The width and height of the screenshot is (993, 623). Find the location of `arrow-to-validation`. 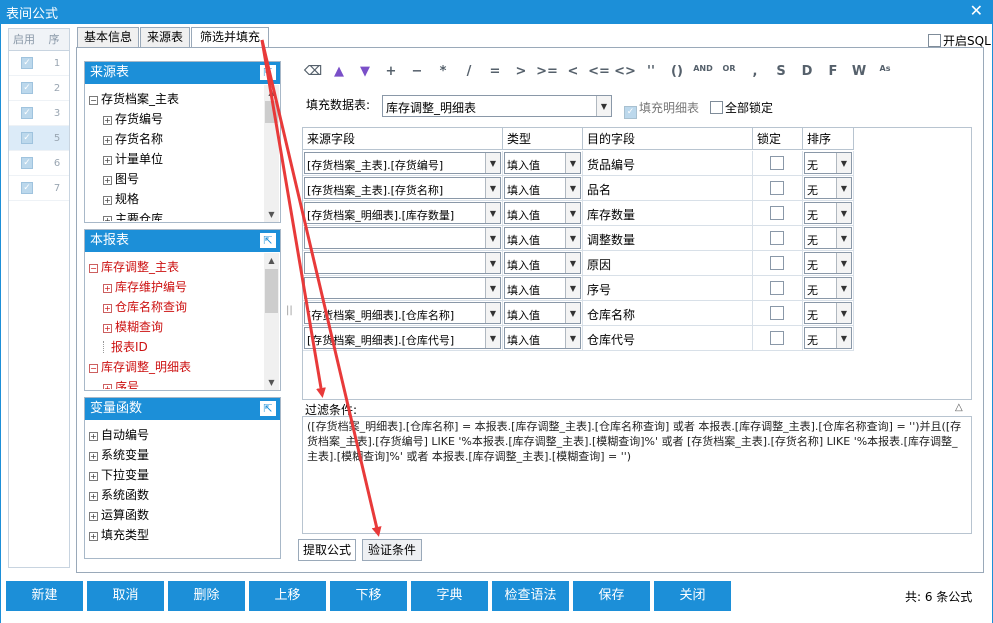

arrow-to-validation is located at coordinates (321, 288).